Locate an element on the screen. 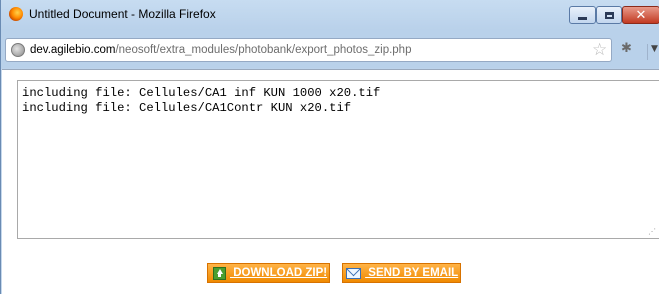 The width and height of the screenshot is (659, 295). minimize-button is located at coordinates (582, 15).